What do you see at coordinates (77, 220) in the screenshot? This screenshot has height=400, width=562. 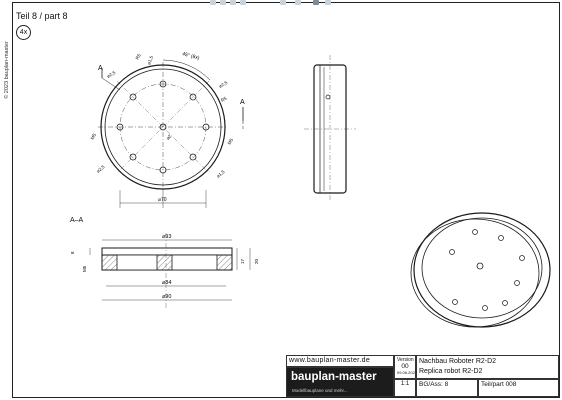 I see `section-title: A–A` at bounding box center [77, 220].